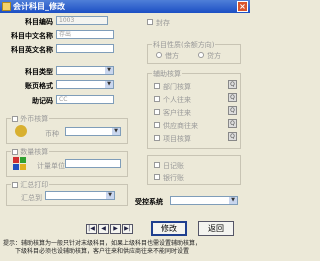 The height and width of the screenshot is (261, 320). What do you see at coordinates (232, 123) in the screenshot?
I see `supplier-lookup-icon: Q` at bounding box center [232, 123].